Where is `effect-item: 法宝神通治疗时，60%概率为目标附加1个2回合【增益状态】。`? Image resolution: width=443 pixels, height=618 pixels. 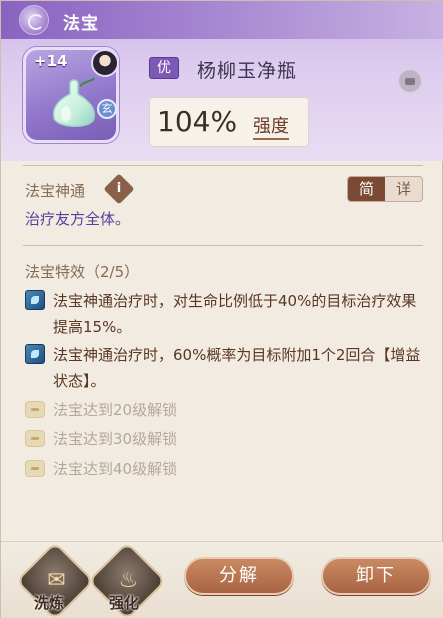
effect-item: 法宝神通治疗时，60%概率为目标附加1个2回合【增益状态】。 is located at coordinates (225, 368).